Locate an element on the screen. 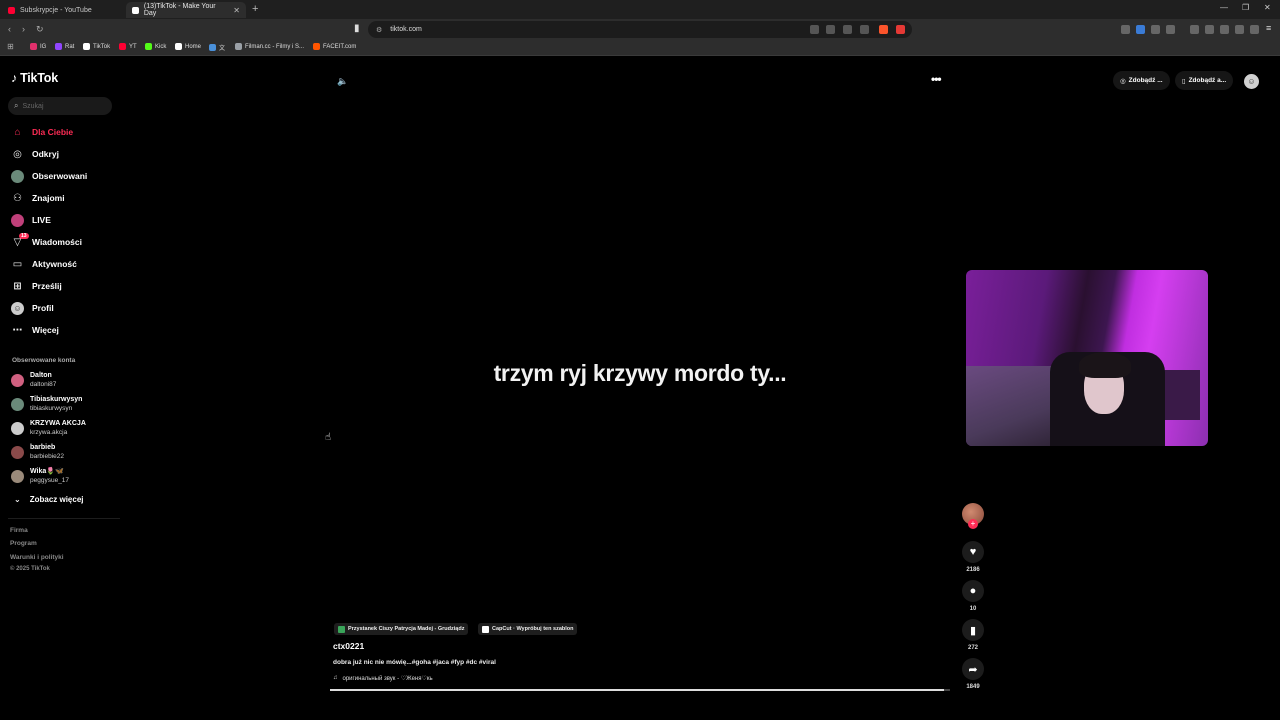  sidebar-item-explore: ◎ Odkryj is located at coordinates (35, 154).